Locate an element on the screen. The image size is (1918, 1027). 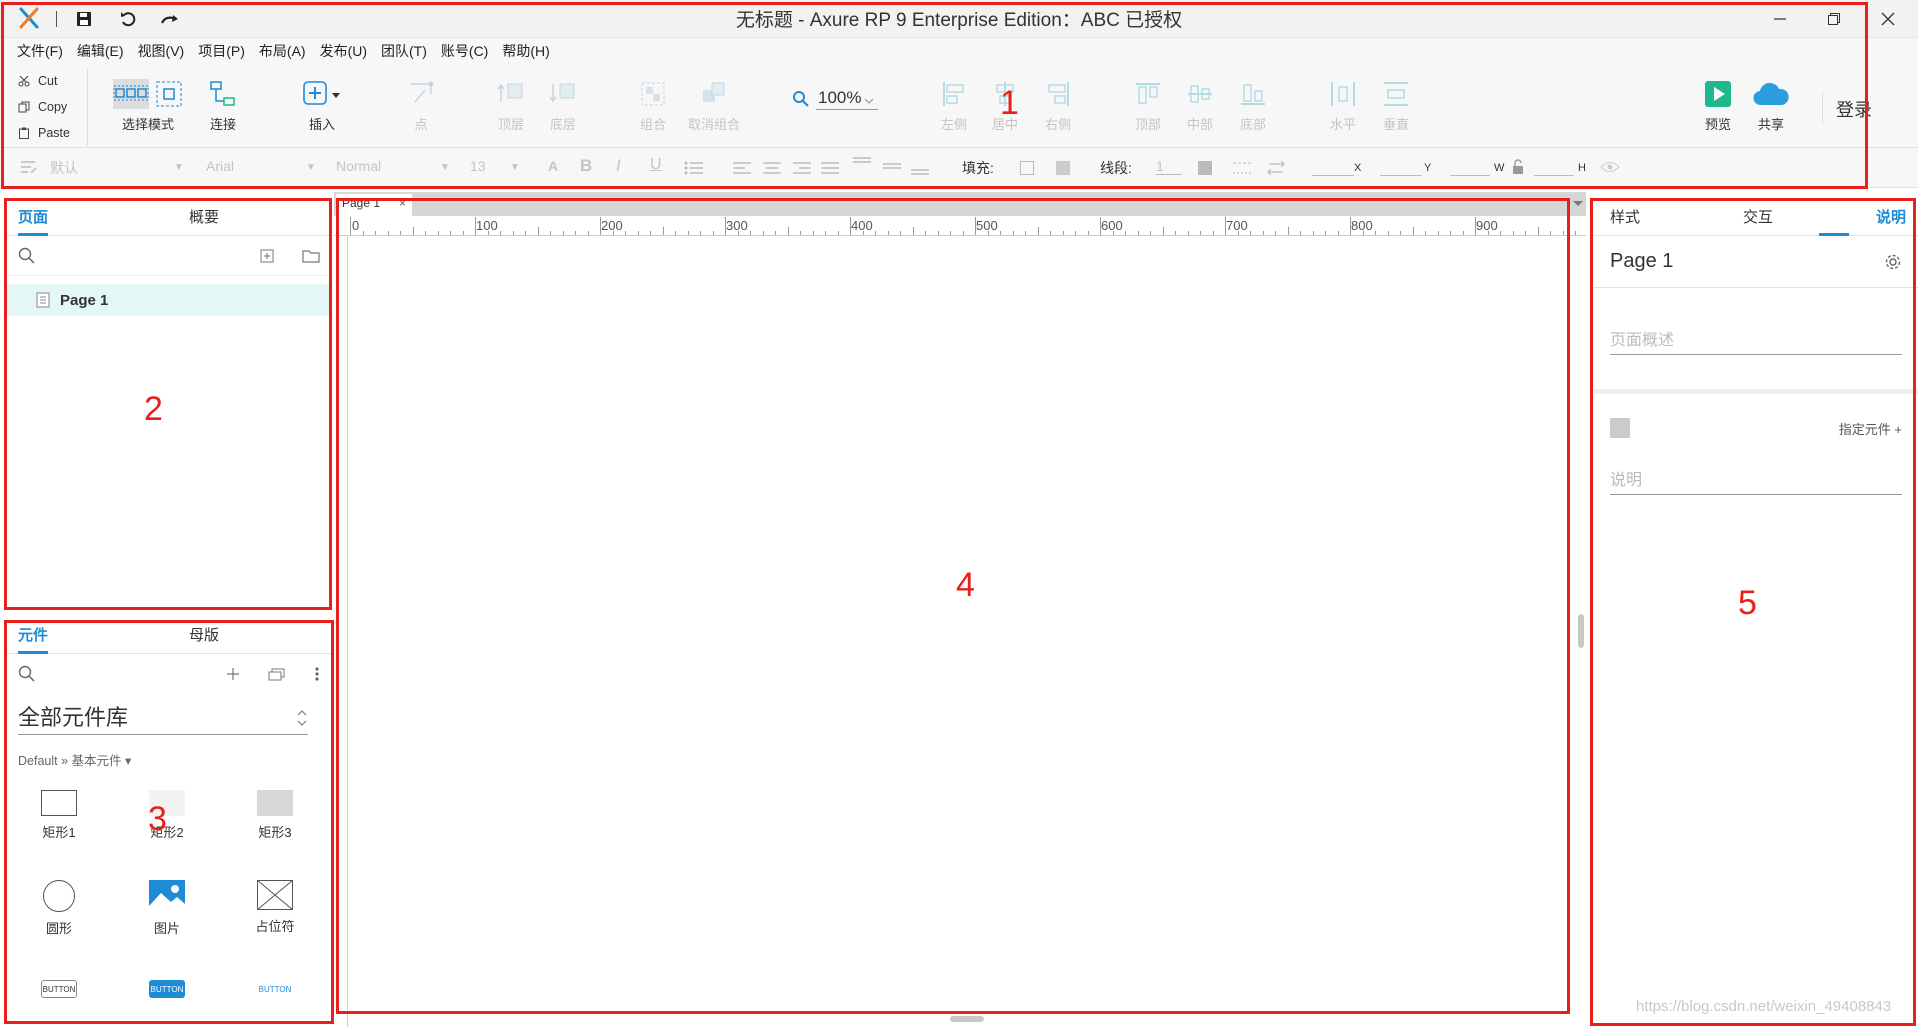
canvas-tab-page1: Page 1 × is located at coordinates (374, 205).